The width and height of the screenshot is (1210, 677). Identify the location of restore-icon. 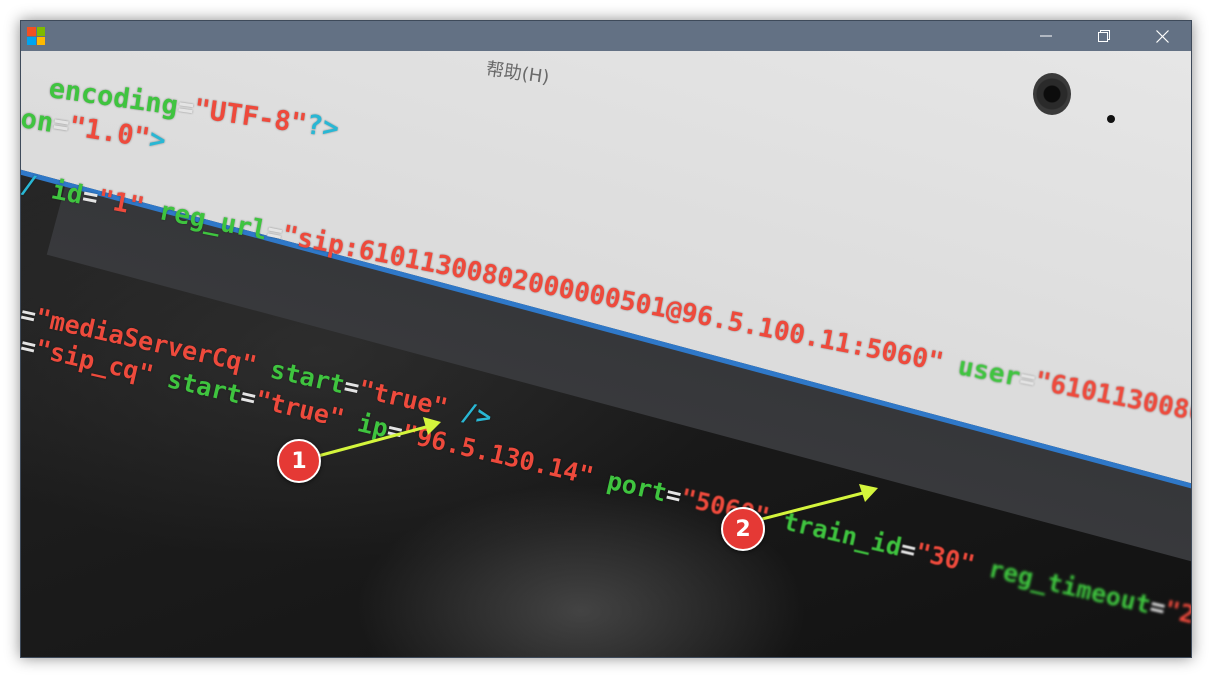
(1104, 36).